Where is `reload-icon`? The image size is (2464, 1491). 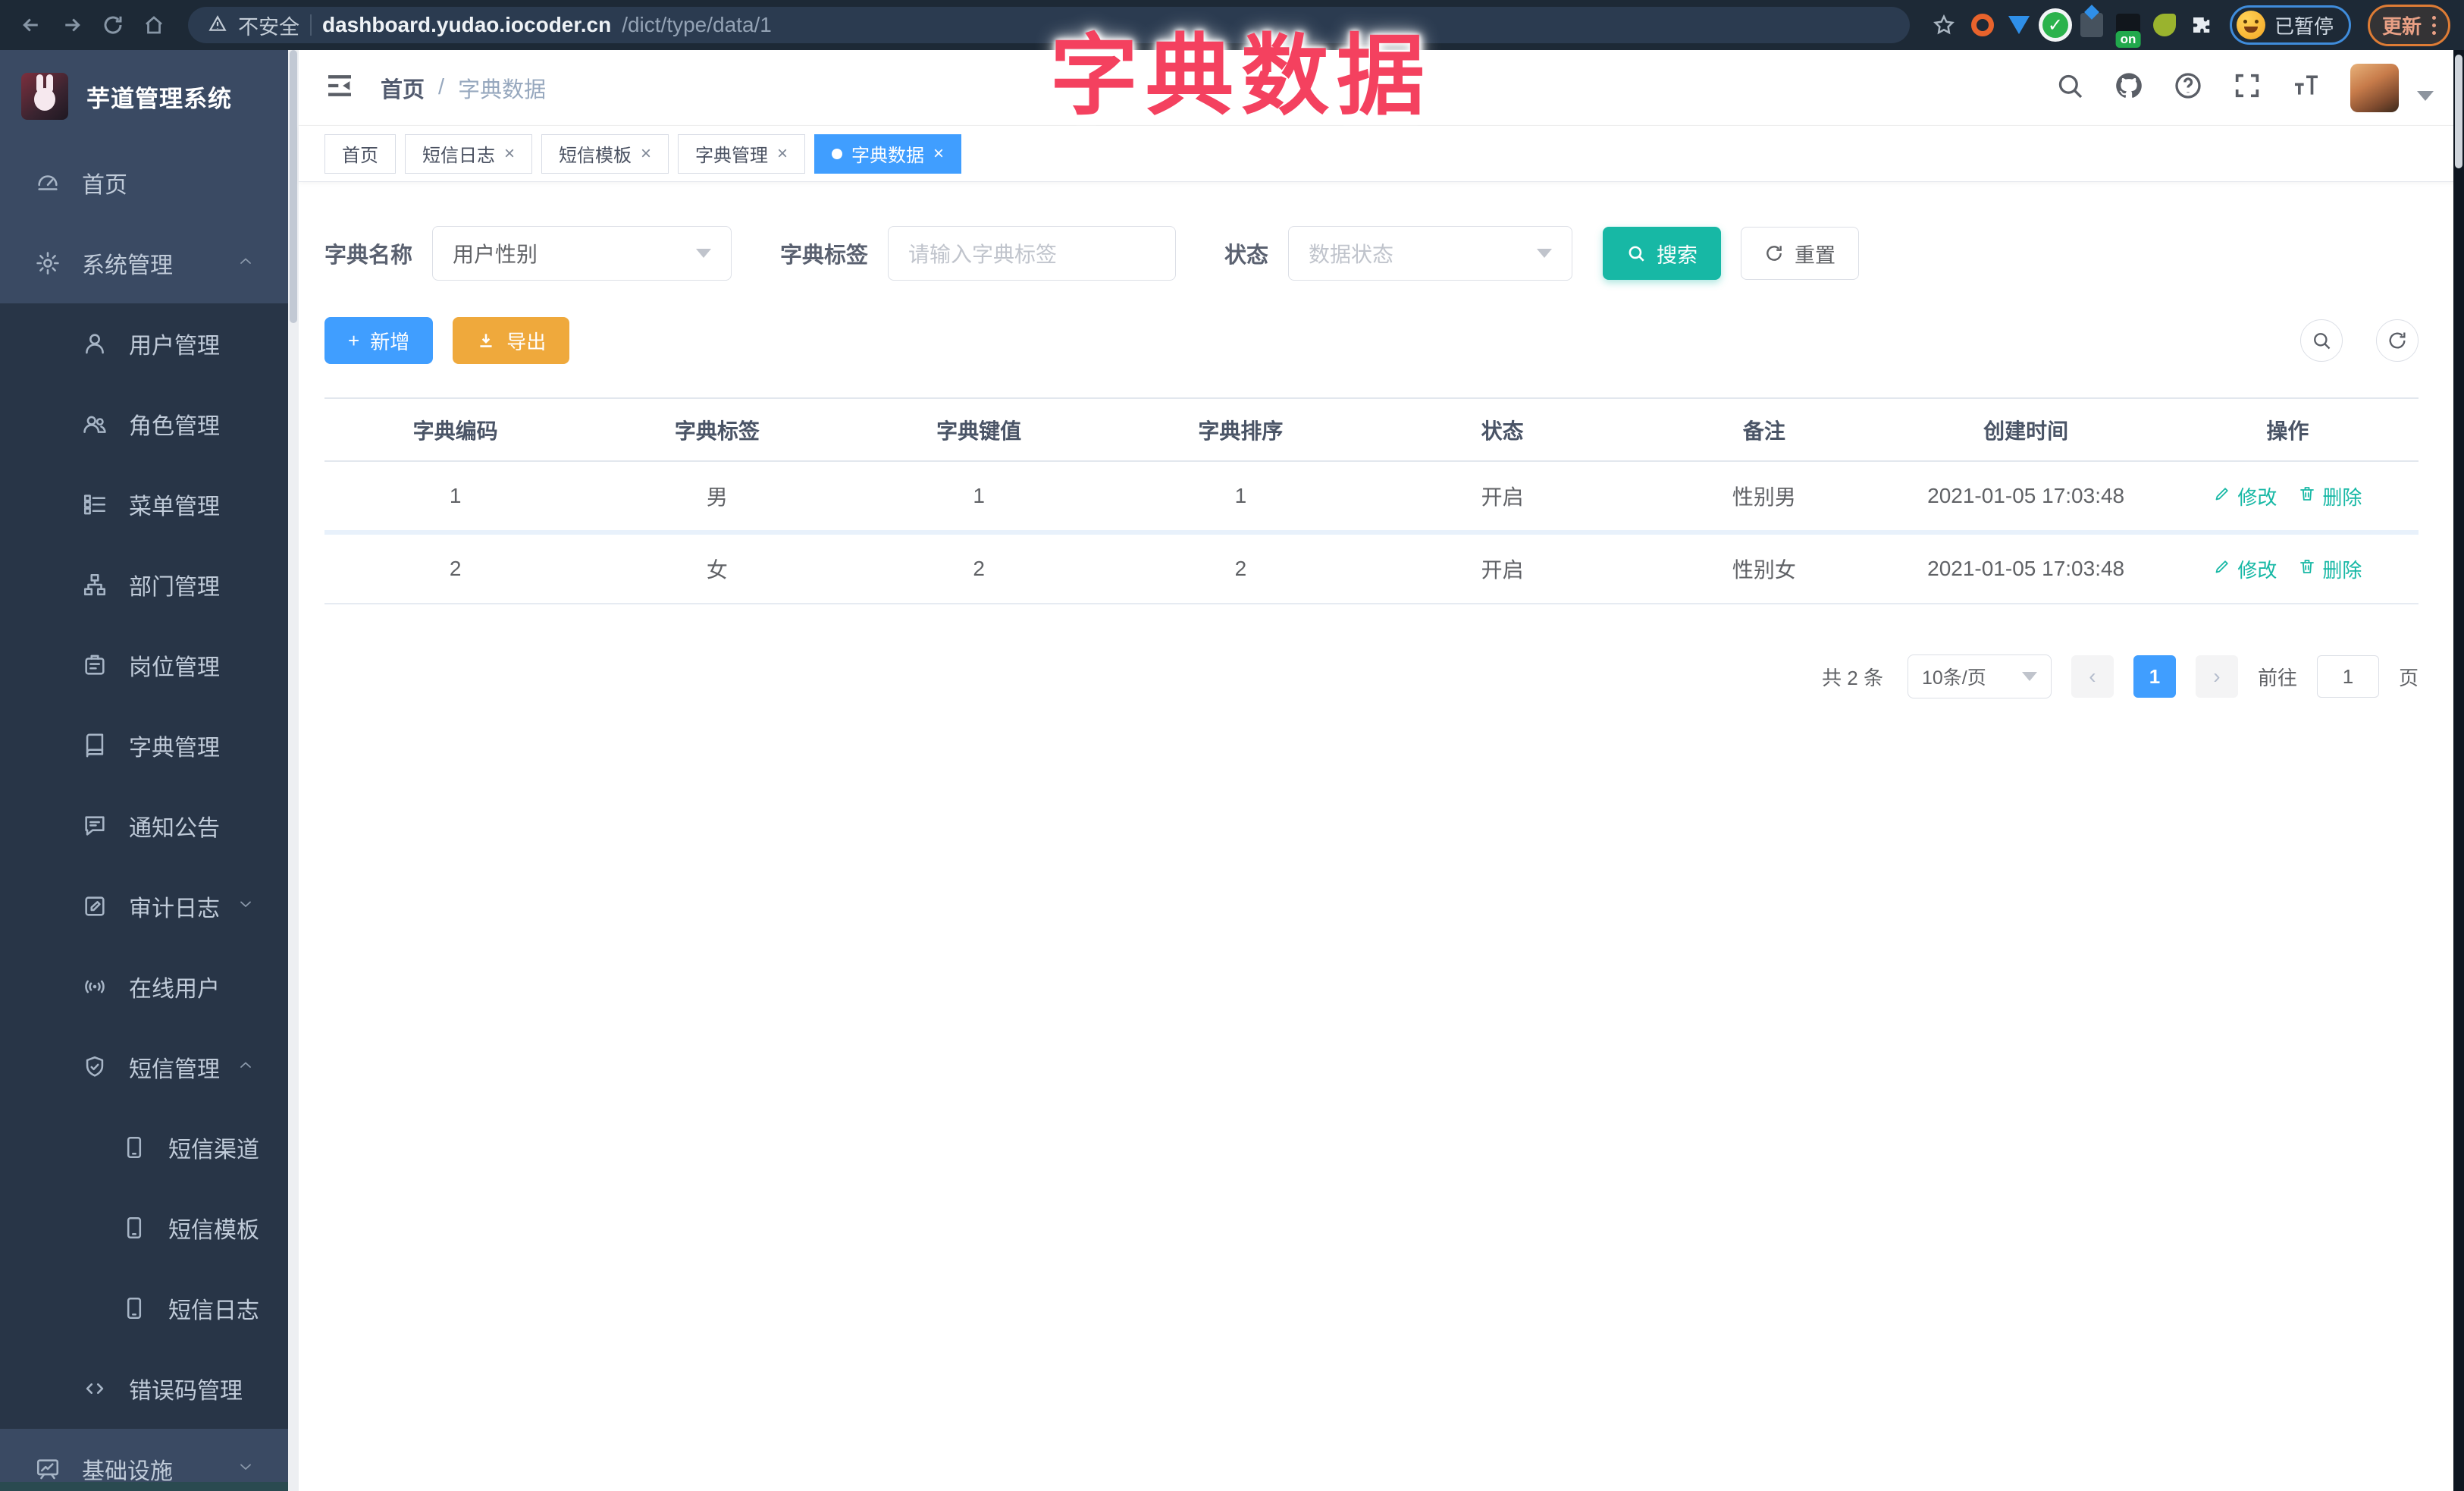
reload-icon is located at coordinates (113, 25).